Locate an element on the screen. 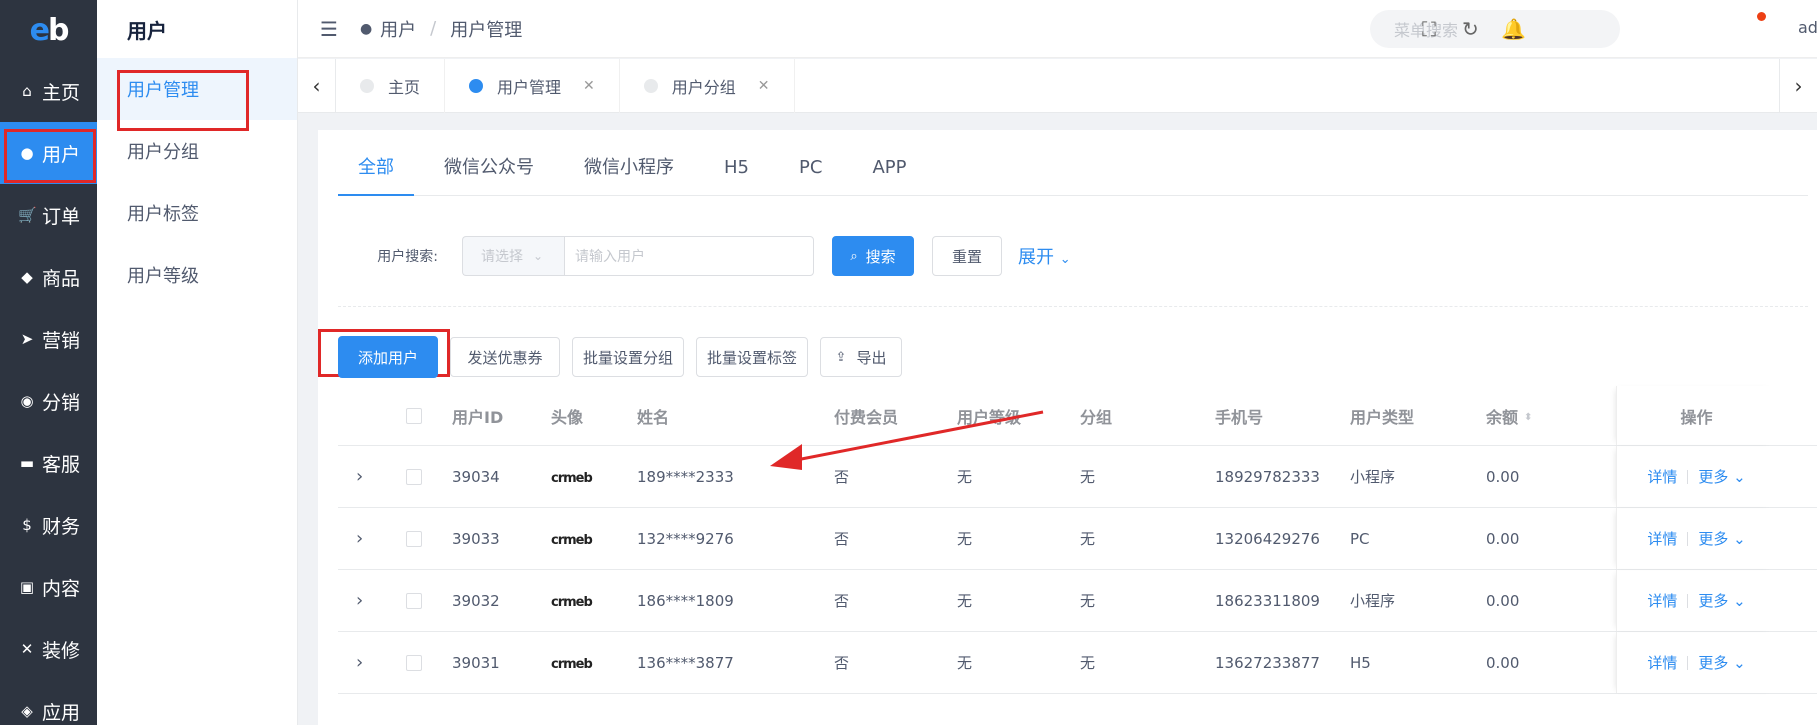  channel-tab-3: H5 is located at coordinates (736, 173).